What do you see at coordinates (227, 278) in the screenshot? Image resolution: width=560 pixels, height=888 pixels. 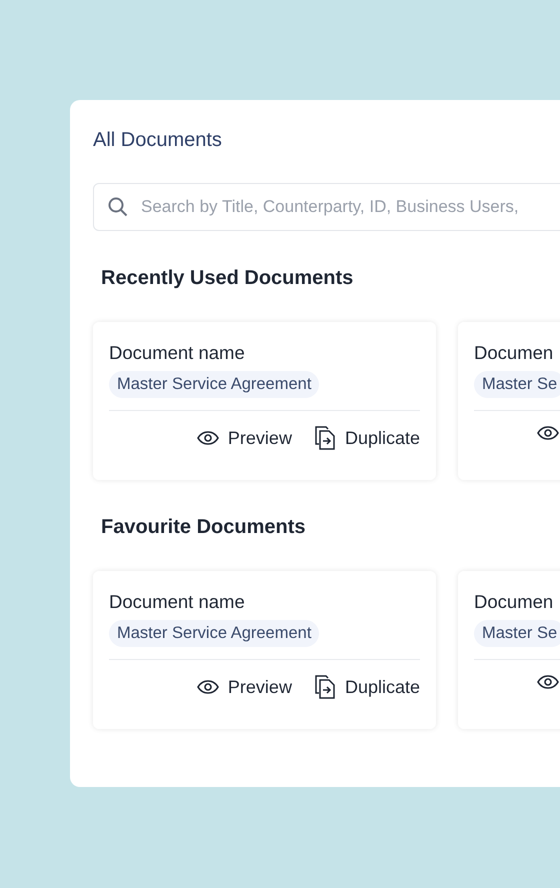 I see `section-heading: Recently Used Documents` at bounding box center [227, 278].